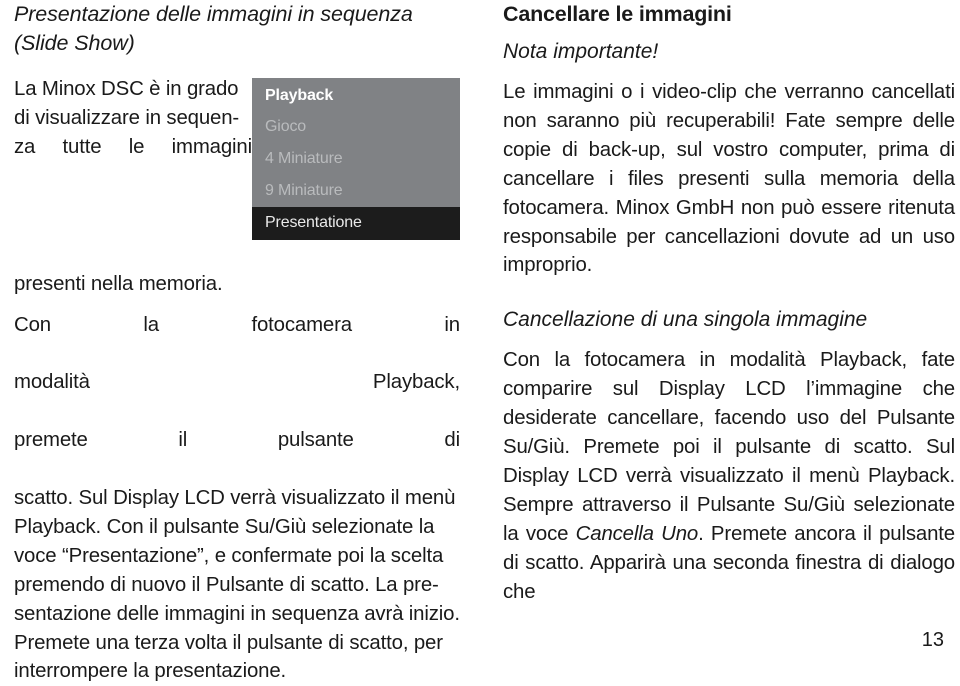 This screenshot has height=686, width=960. Describe the element at coordinates (685, 320) in the screenshot. I see `subsection-heading-cancellazione: Cancellazione di una singola immagine` at that location.